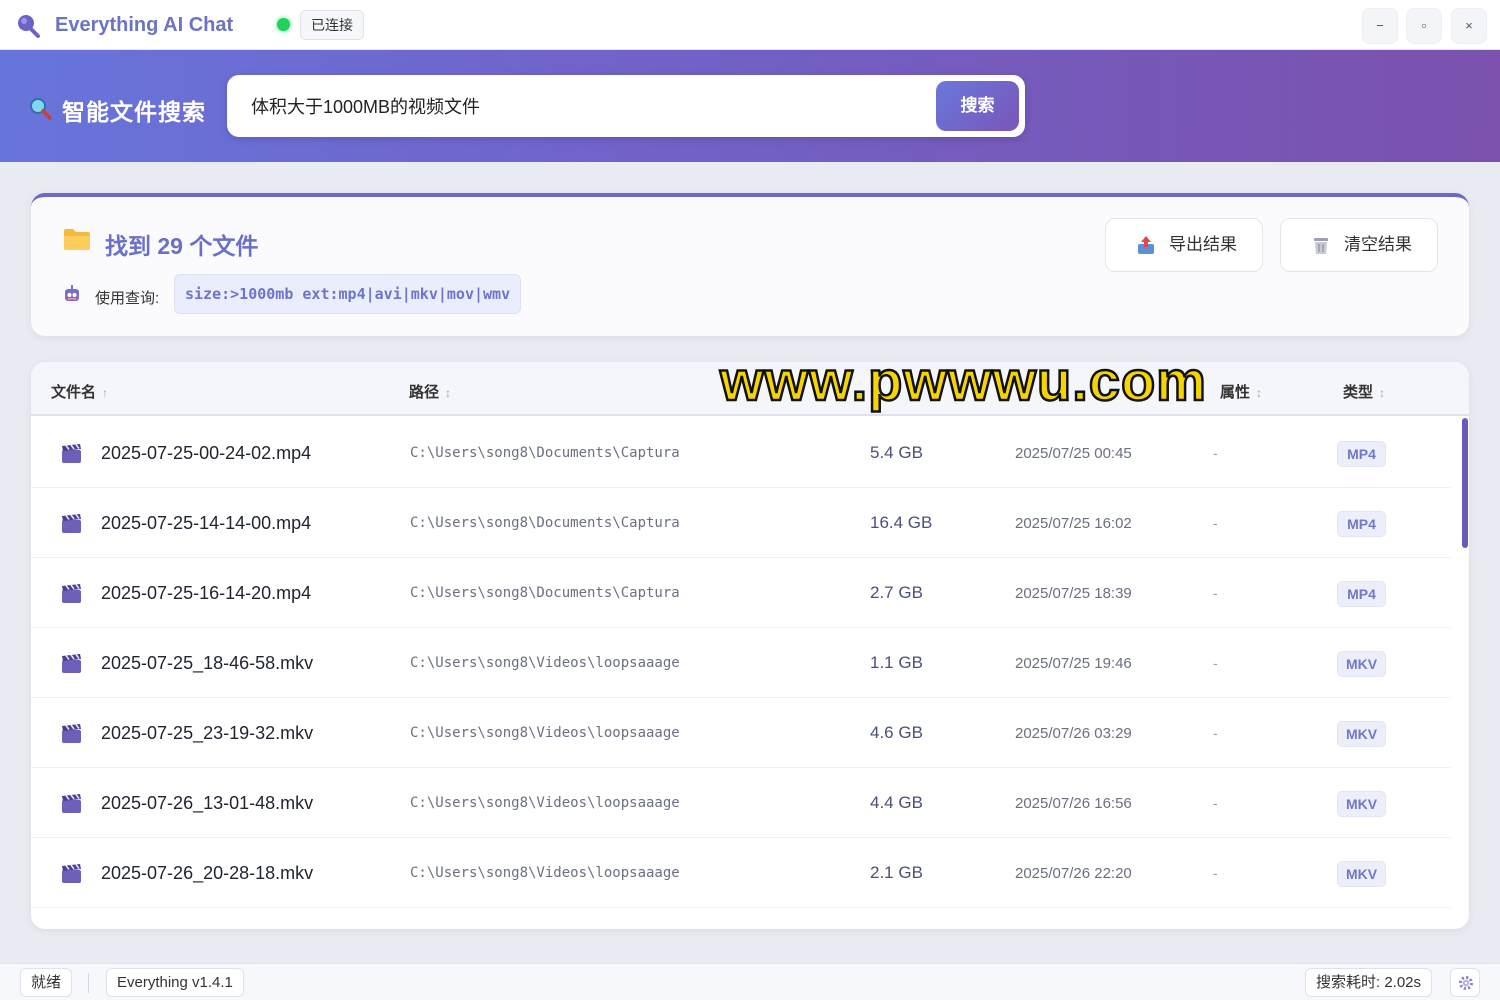 Image resolution: width=1500 pixels, height=1000 pixels. What do you see at coordinates (576, 106) in the screenshot?
I see `search-input` at bounding box center [576, 106].